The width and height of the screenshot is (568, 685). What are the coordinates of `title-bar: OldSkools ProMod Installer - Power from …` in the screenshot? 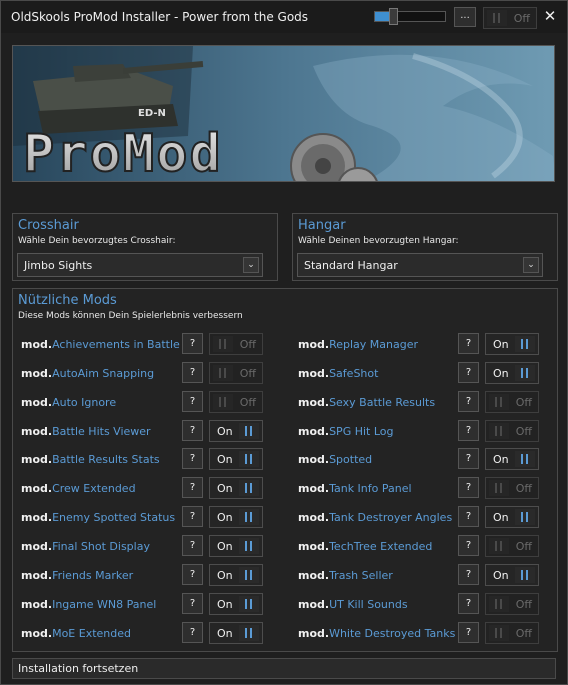 It's located at (284, 17).